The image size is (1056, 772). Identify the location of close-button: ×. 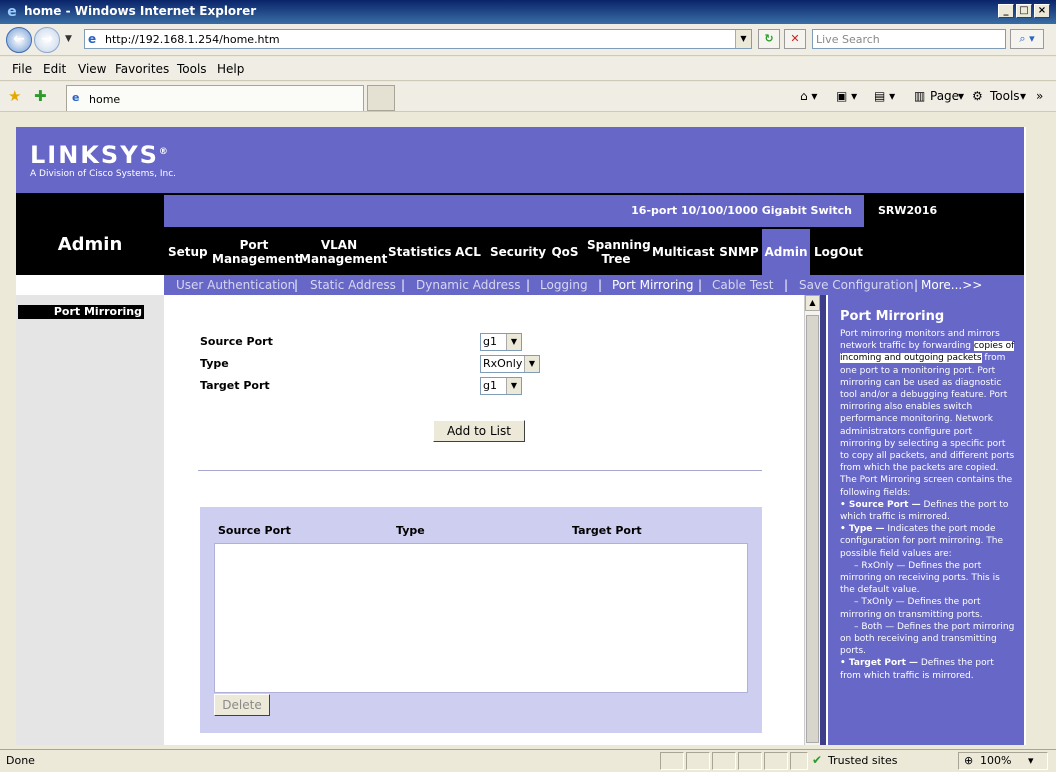
(1042, 11).